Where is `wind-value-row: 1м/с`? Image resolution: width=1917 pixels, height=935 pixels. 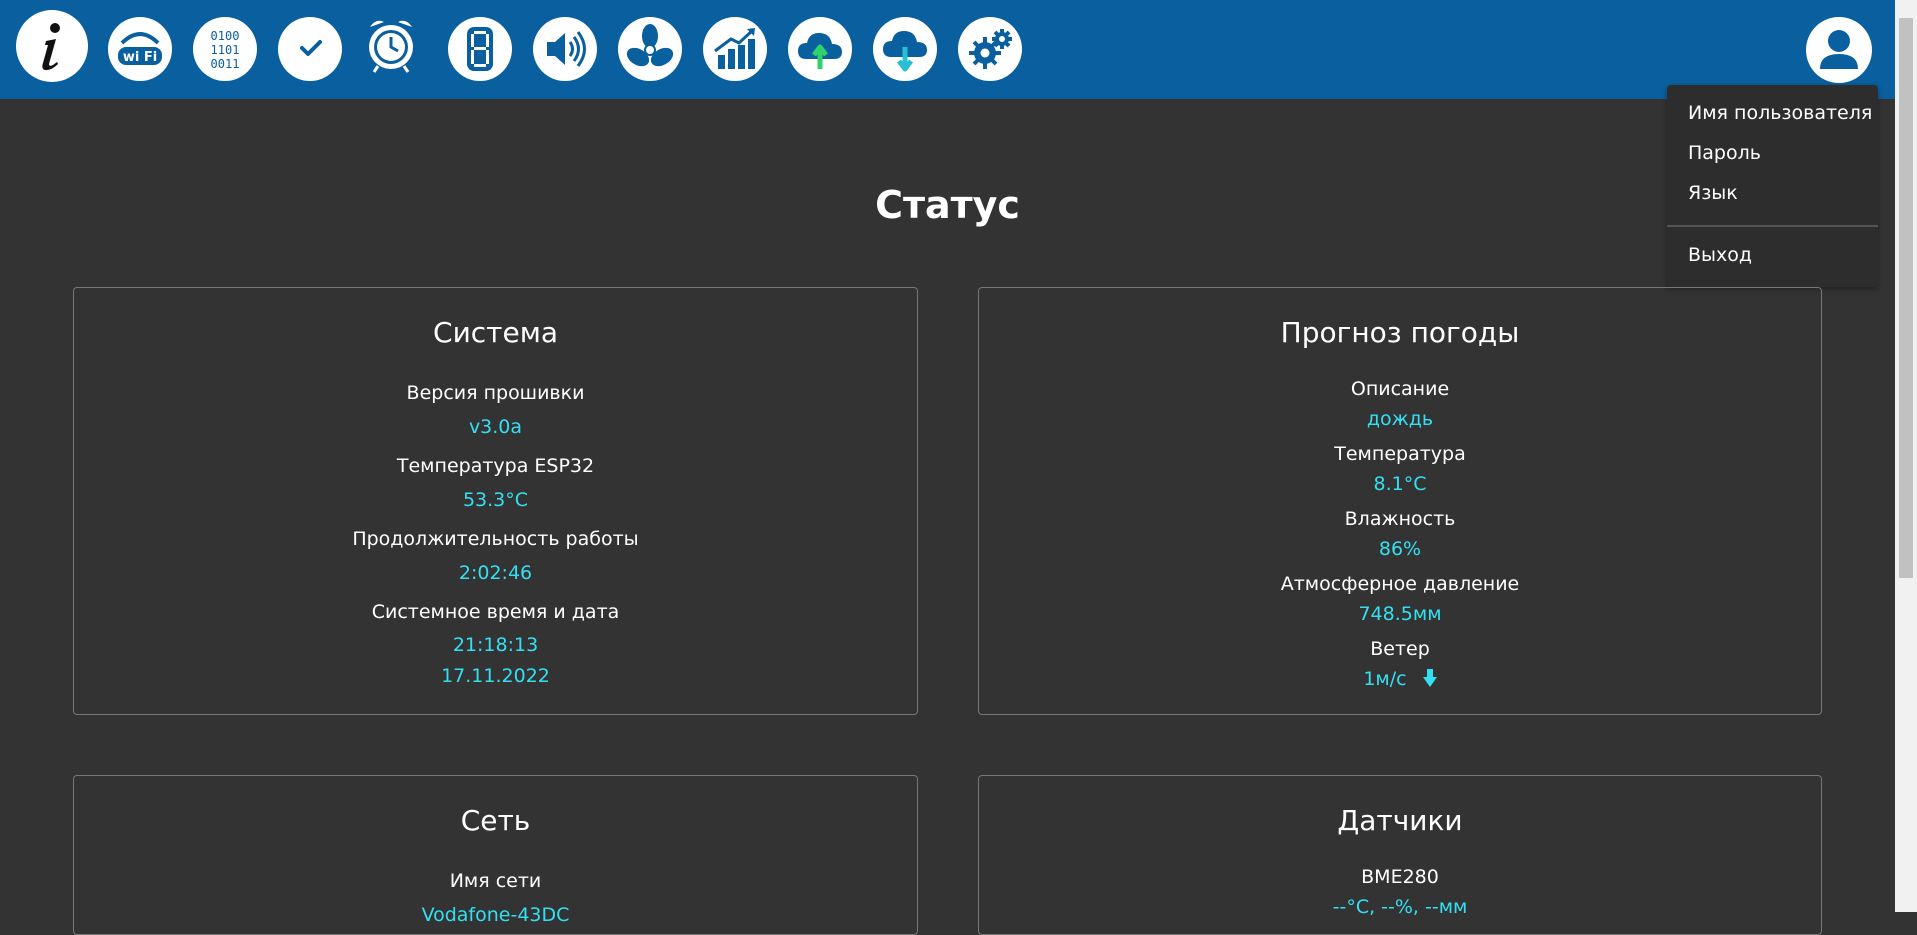 wind-value-row: 1м/с is located at coordinates (1400, 679).